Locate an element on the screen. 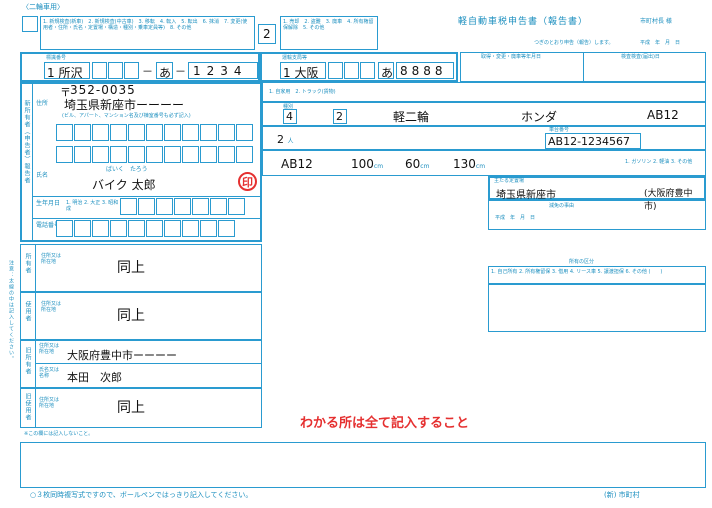 The height and width of the screenshot is (508, 712). reason-code-box-small is located at coordinates (30, 24).